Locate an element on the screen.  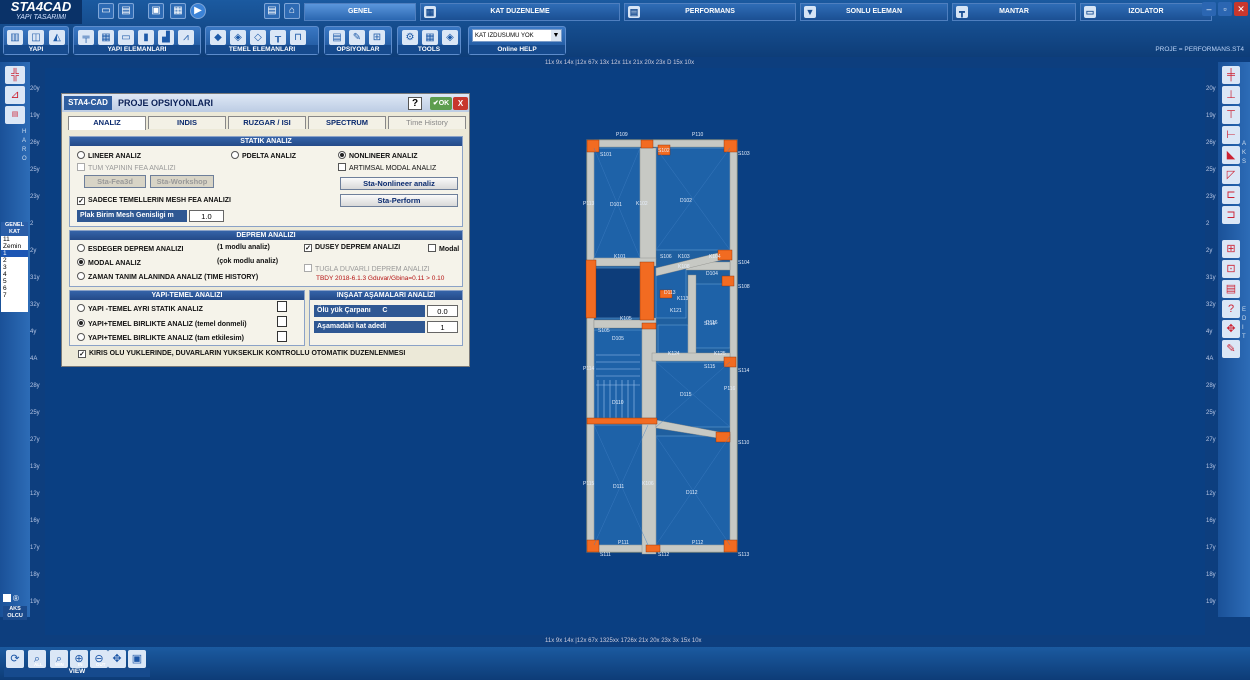
floor-item: 7 is located at coordinates (14, 295).